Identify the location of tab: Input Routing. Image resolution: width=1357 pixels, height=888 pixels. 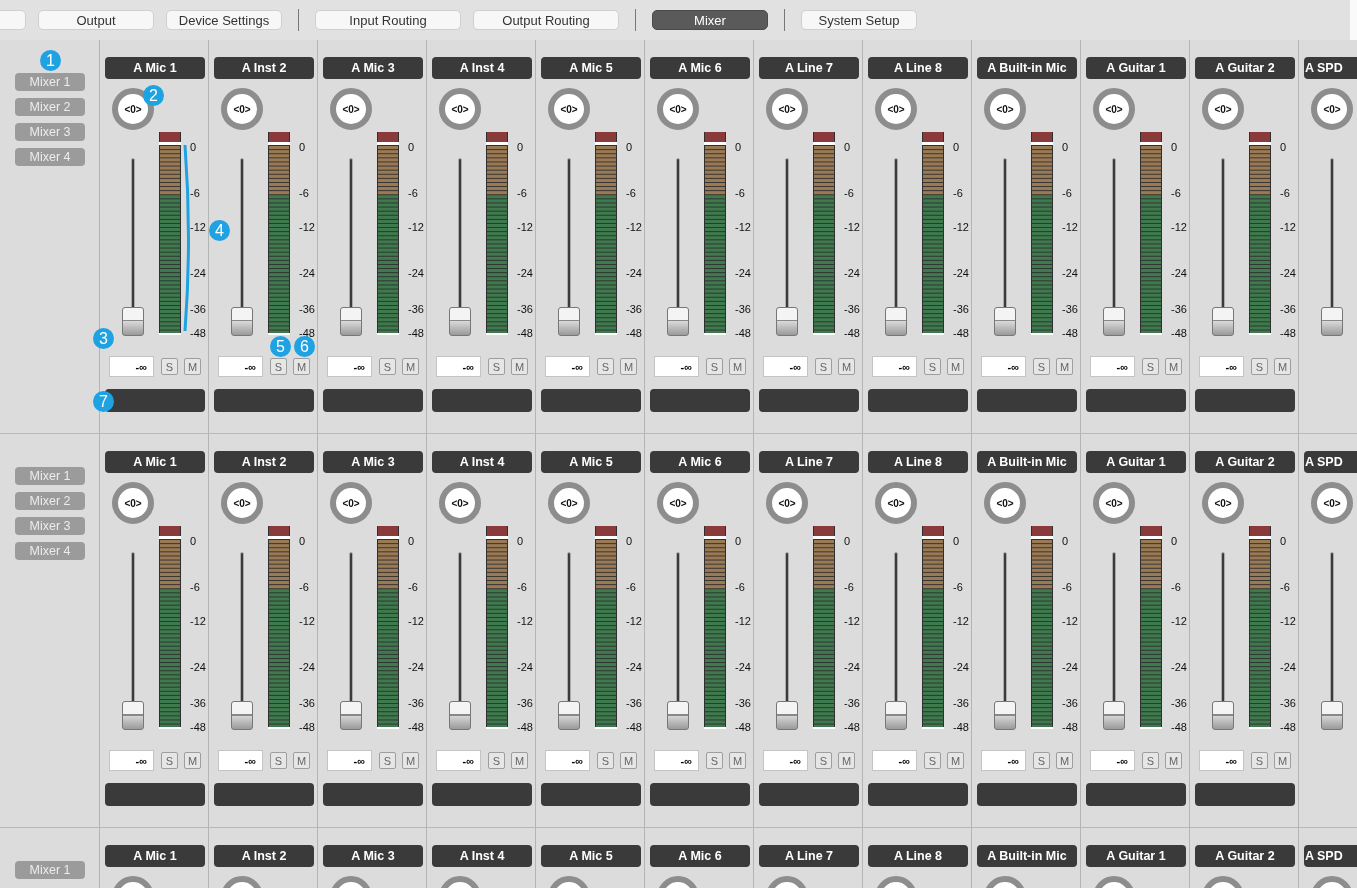
(388, 20).